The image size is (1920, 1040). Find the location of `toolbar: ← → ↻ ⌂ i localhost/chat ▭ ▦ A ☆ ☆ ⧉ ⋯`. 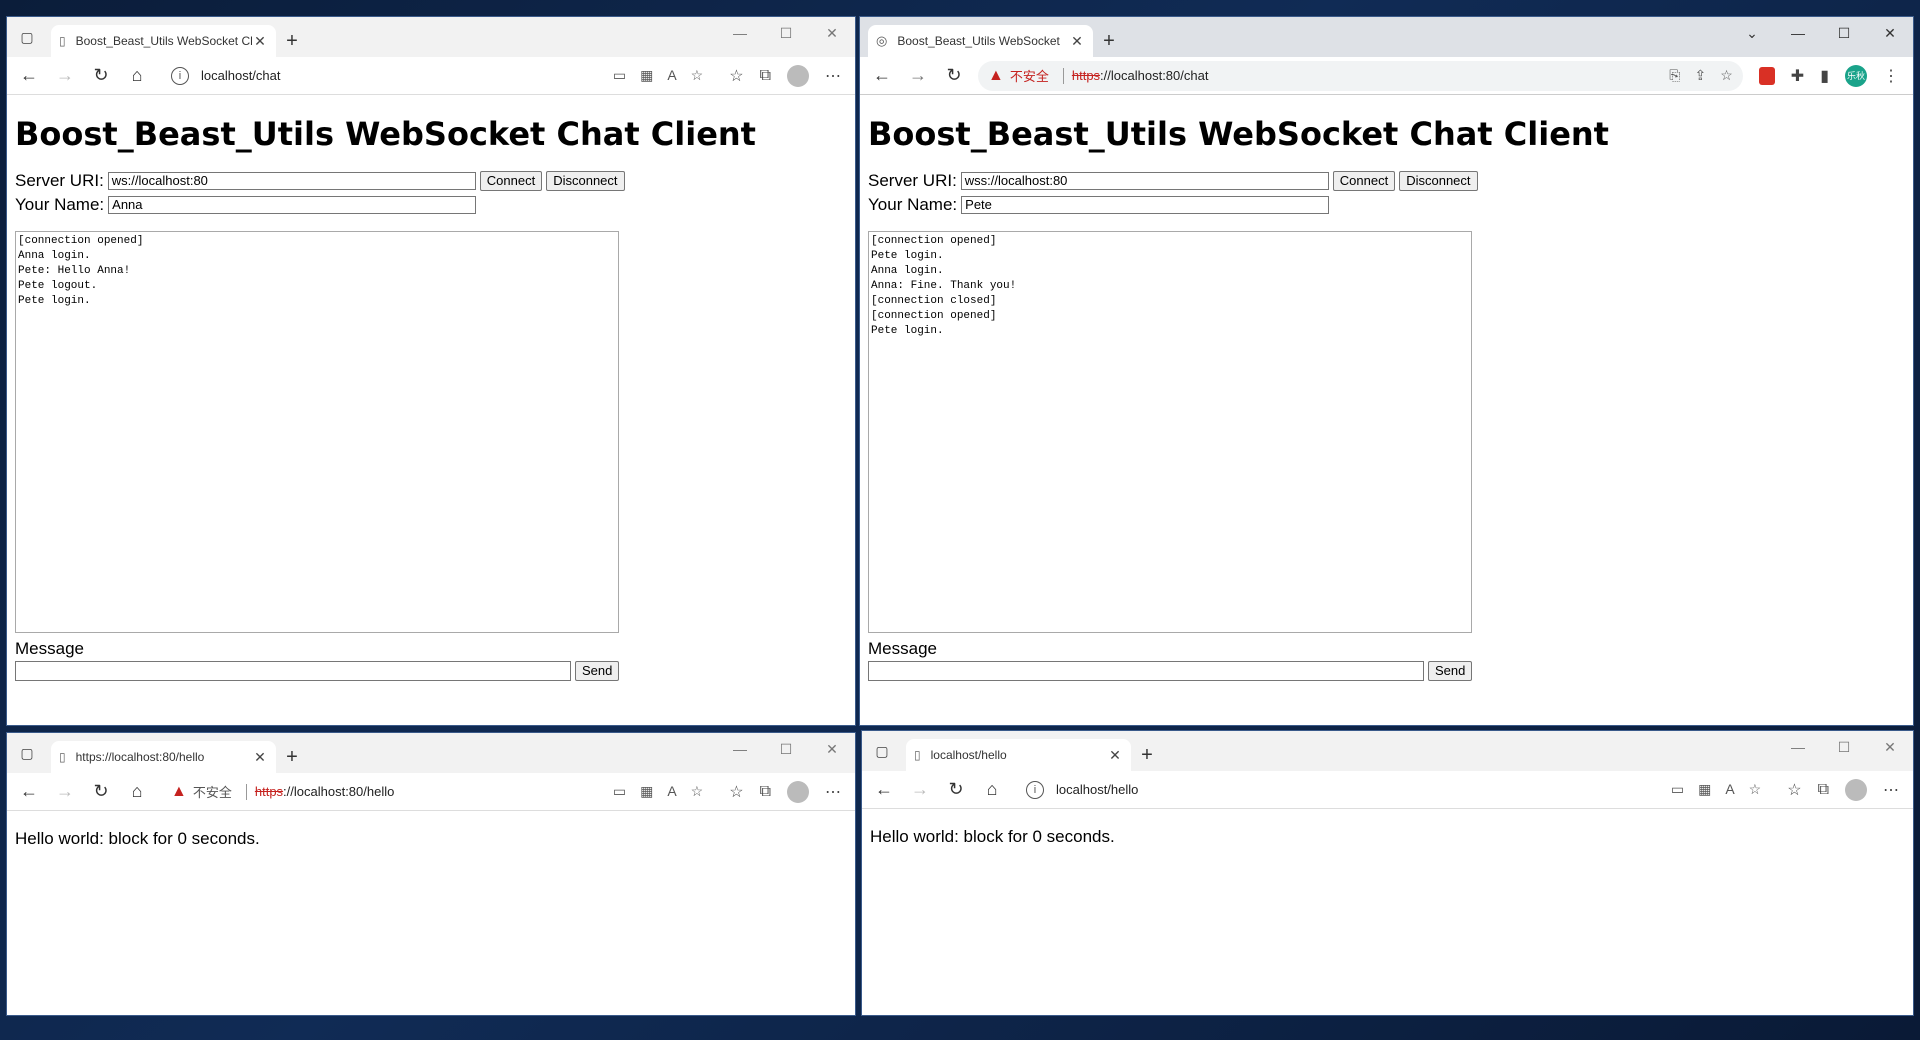

toolbar: ← → ↻ ⌂ i localhost/chat ▭ ▦ A ☆ ☆ ⧉ ⋯ is located at coordinates (431, 76).